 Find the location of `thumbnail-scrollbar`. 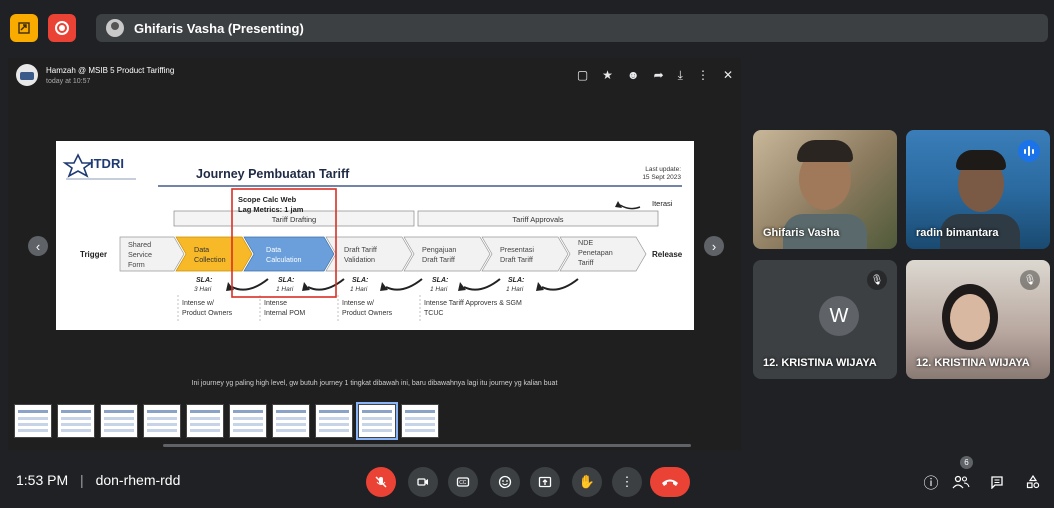

thumbnail-scrollbar is located at coordinates (427, 445).